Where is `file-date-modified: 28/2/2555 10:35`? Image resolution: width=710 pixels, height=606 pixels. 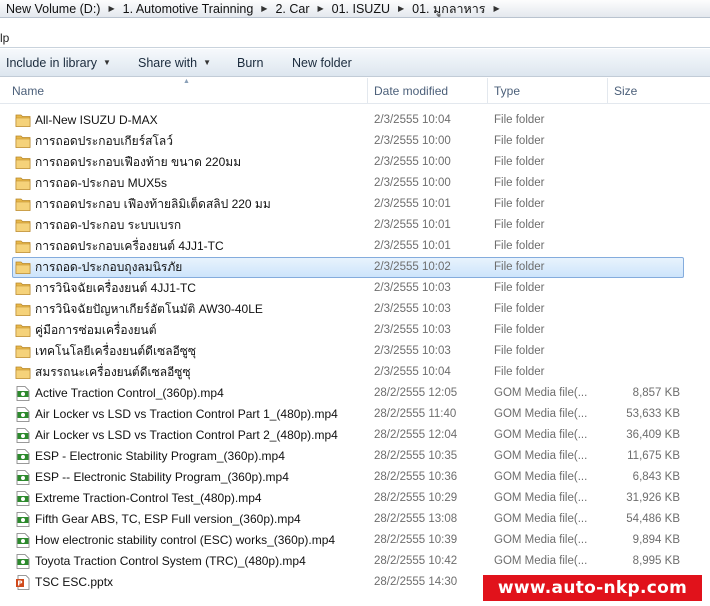
file-date-modified: 28/2/2555 10:35 is located at coordinates (416, 456).